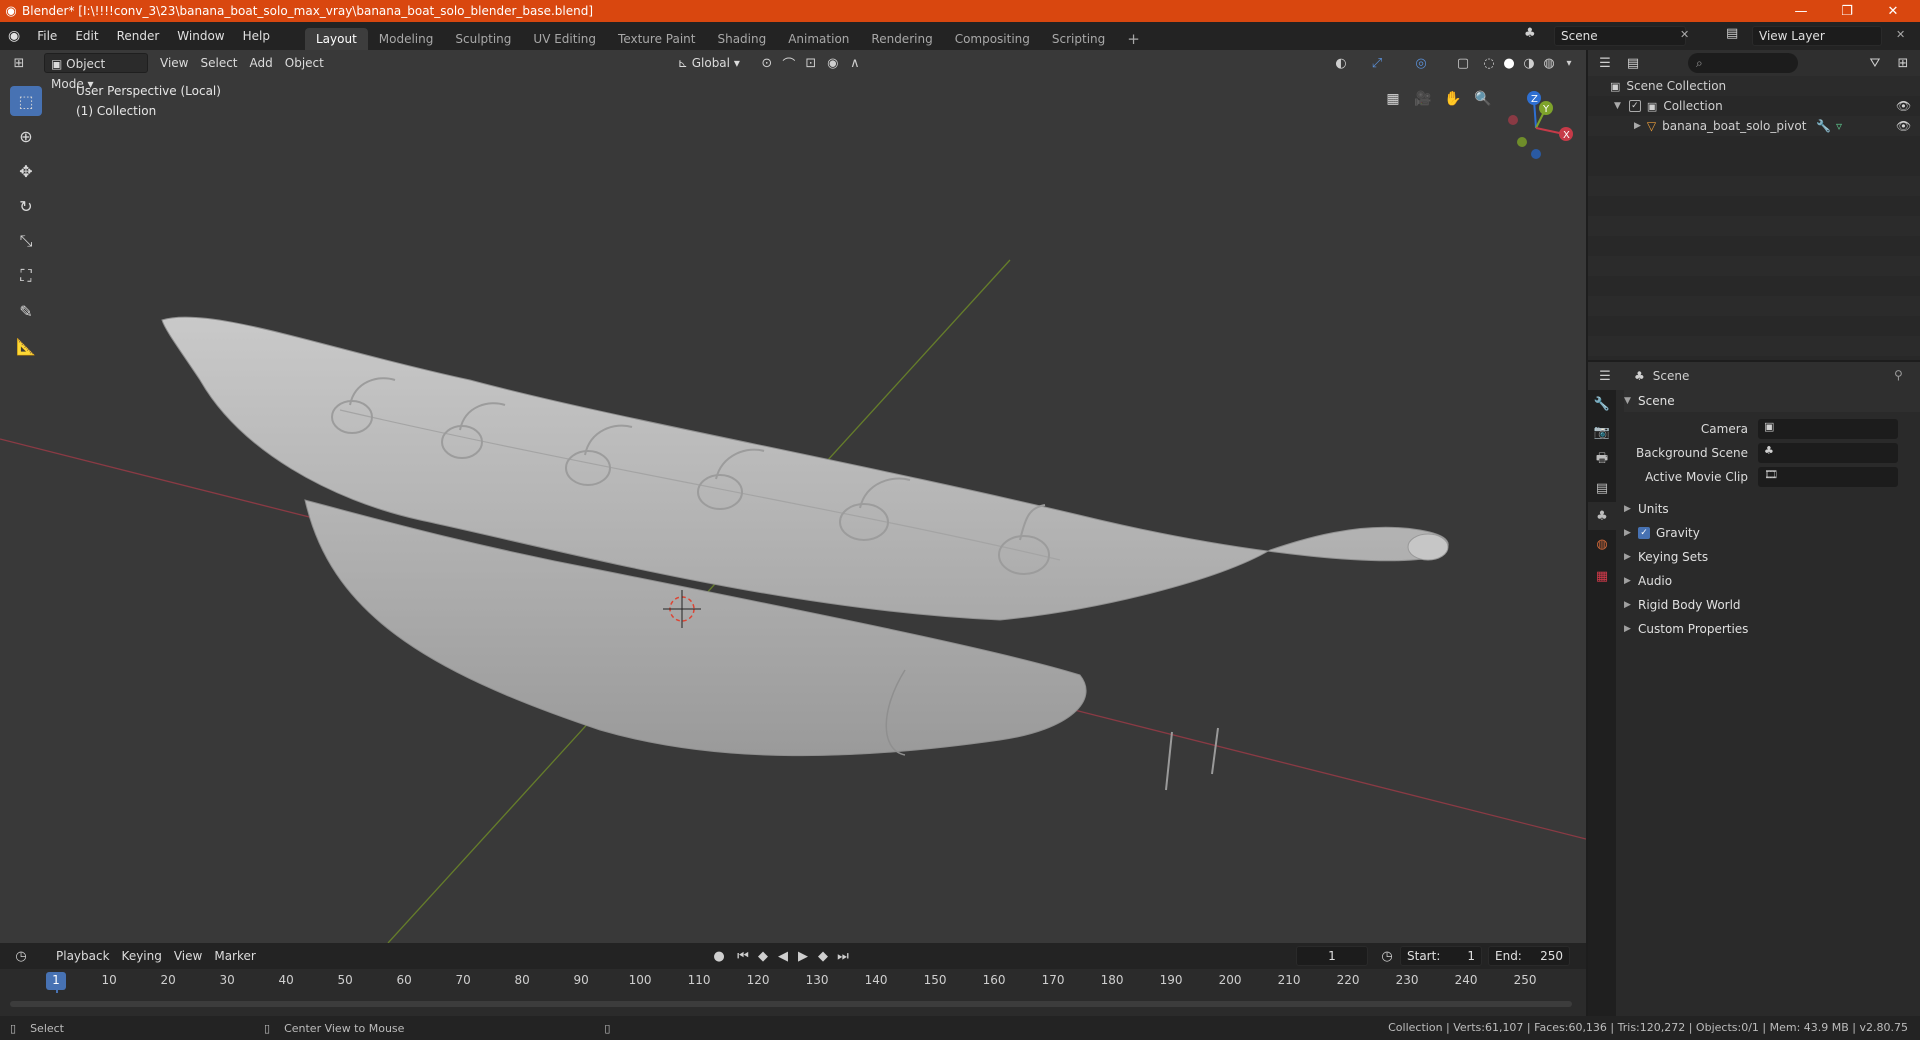  Describe the element at coordinates (1644, 533) in the screenshot. I see `gravity-checkbox: ✓` at that location.